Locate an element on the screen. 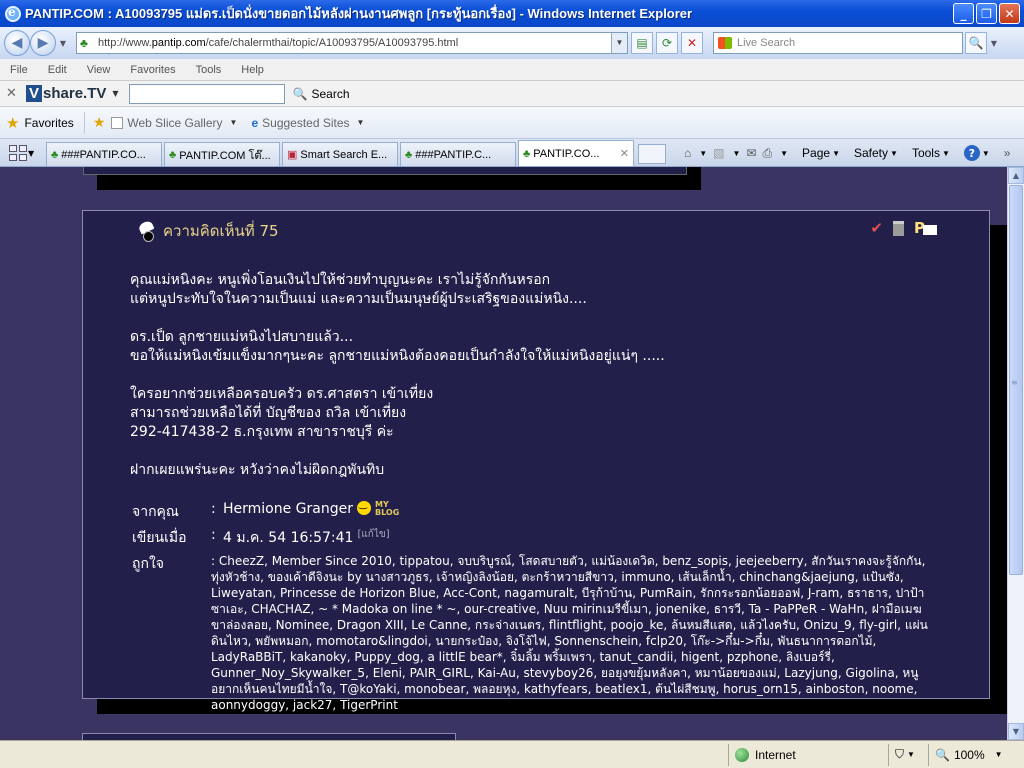  forward-button: ▶ is located at coordinates (43, 43).